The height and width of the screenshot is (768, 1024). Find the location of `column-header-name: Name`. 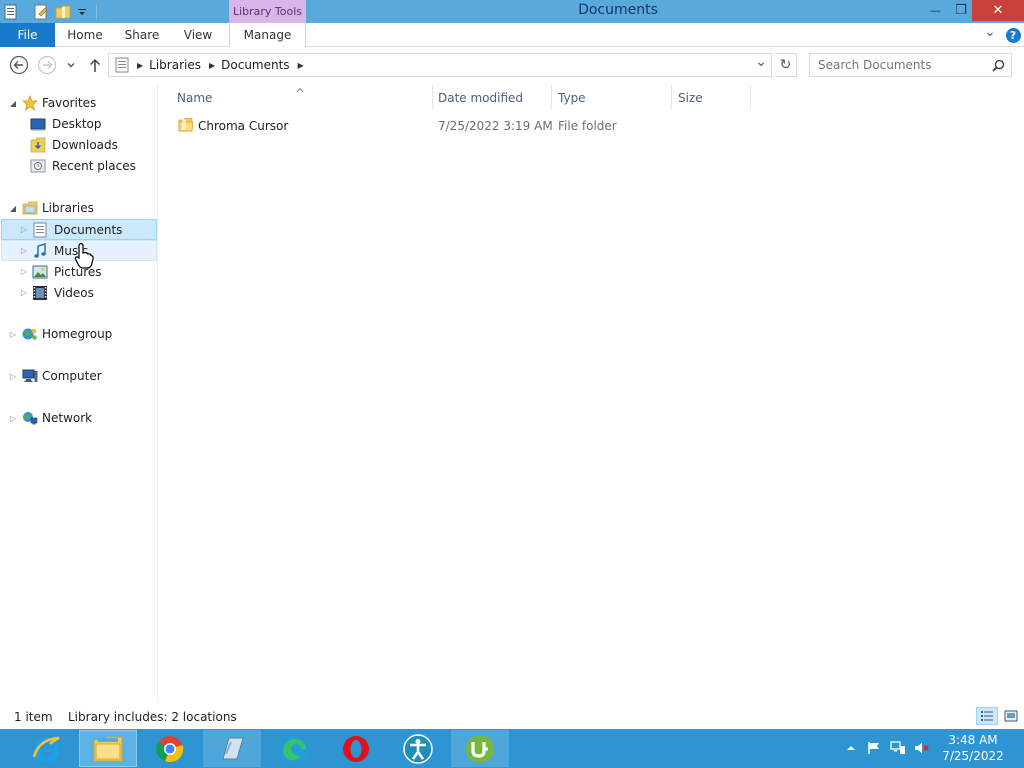

column-header-name: Name is located at coordinates (304, 98).